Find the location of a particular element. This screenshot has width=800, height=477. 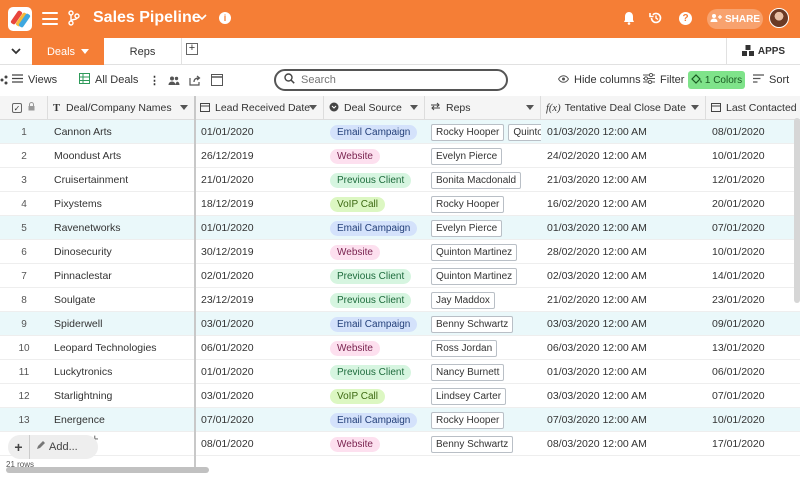

lead-received-date-cell: 21/01/2020 is located at coordinates (259, 180).